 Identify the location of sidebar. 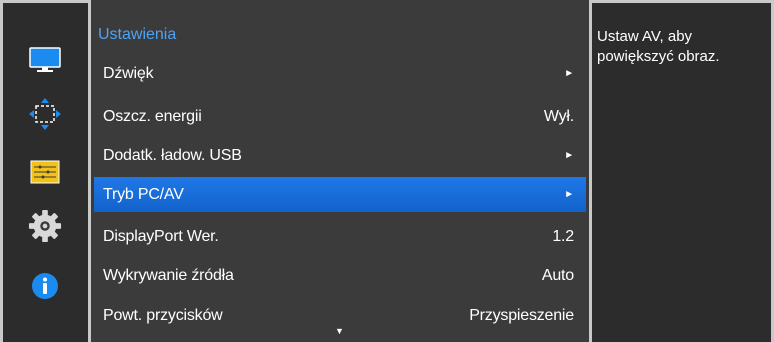
(45, 172).